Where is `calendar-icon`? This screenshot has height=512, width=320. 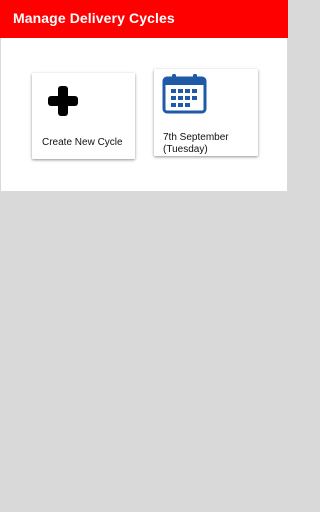
calendar-icon is located at coordinates (184, 94).